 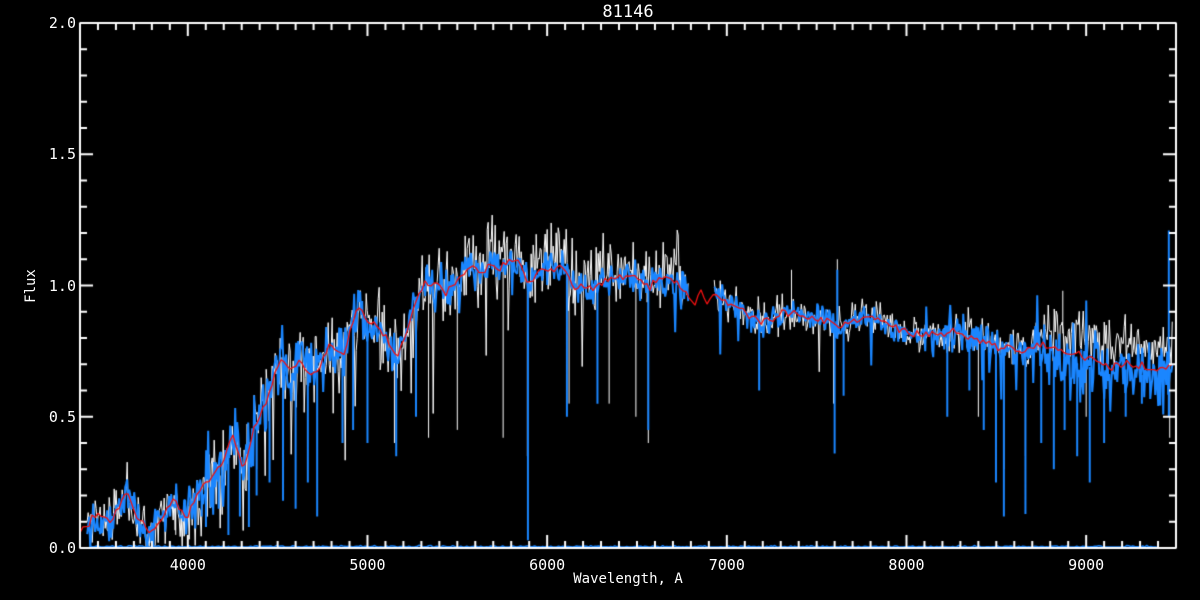 What do you see at coordinates (62, 154) in the screenshot?
I see `y-tick-label-1.5: 1.5` at bounding box center [62, 154].